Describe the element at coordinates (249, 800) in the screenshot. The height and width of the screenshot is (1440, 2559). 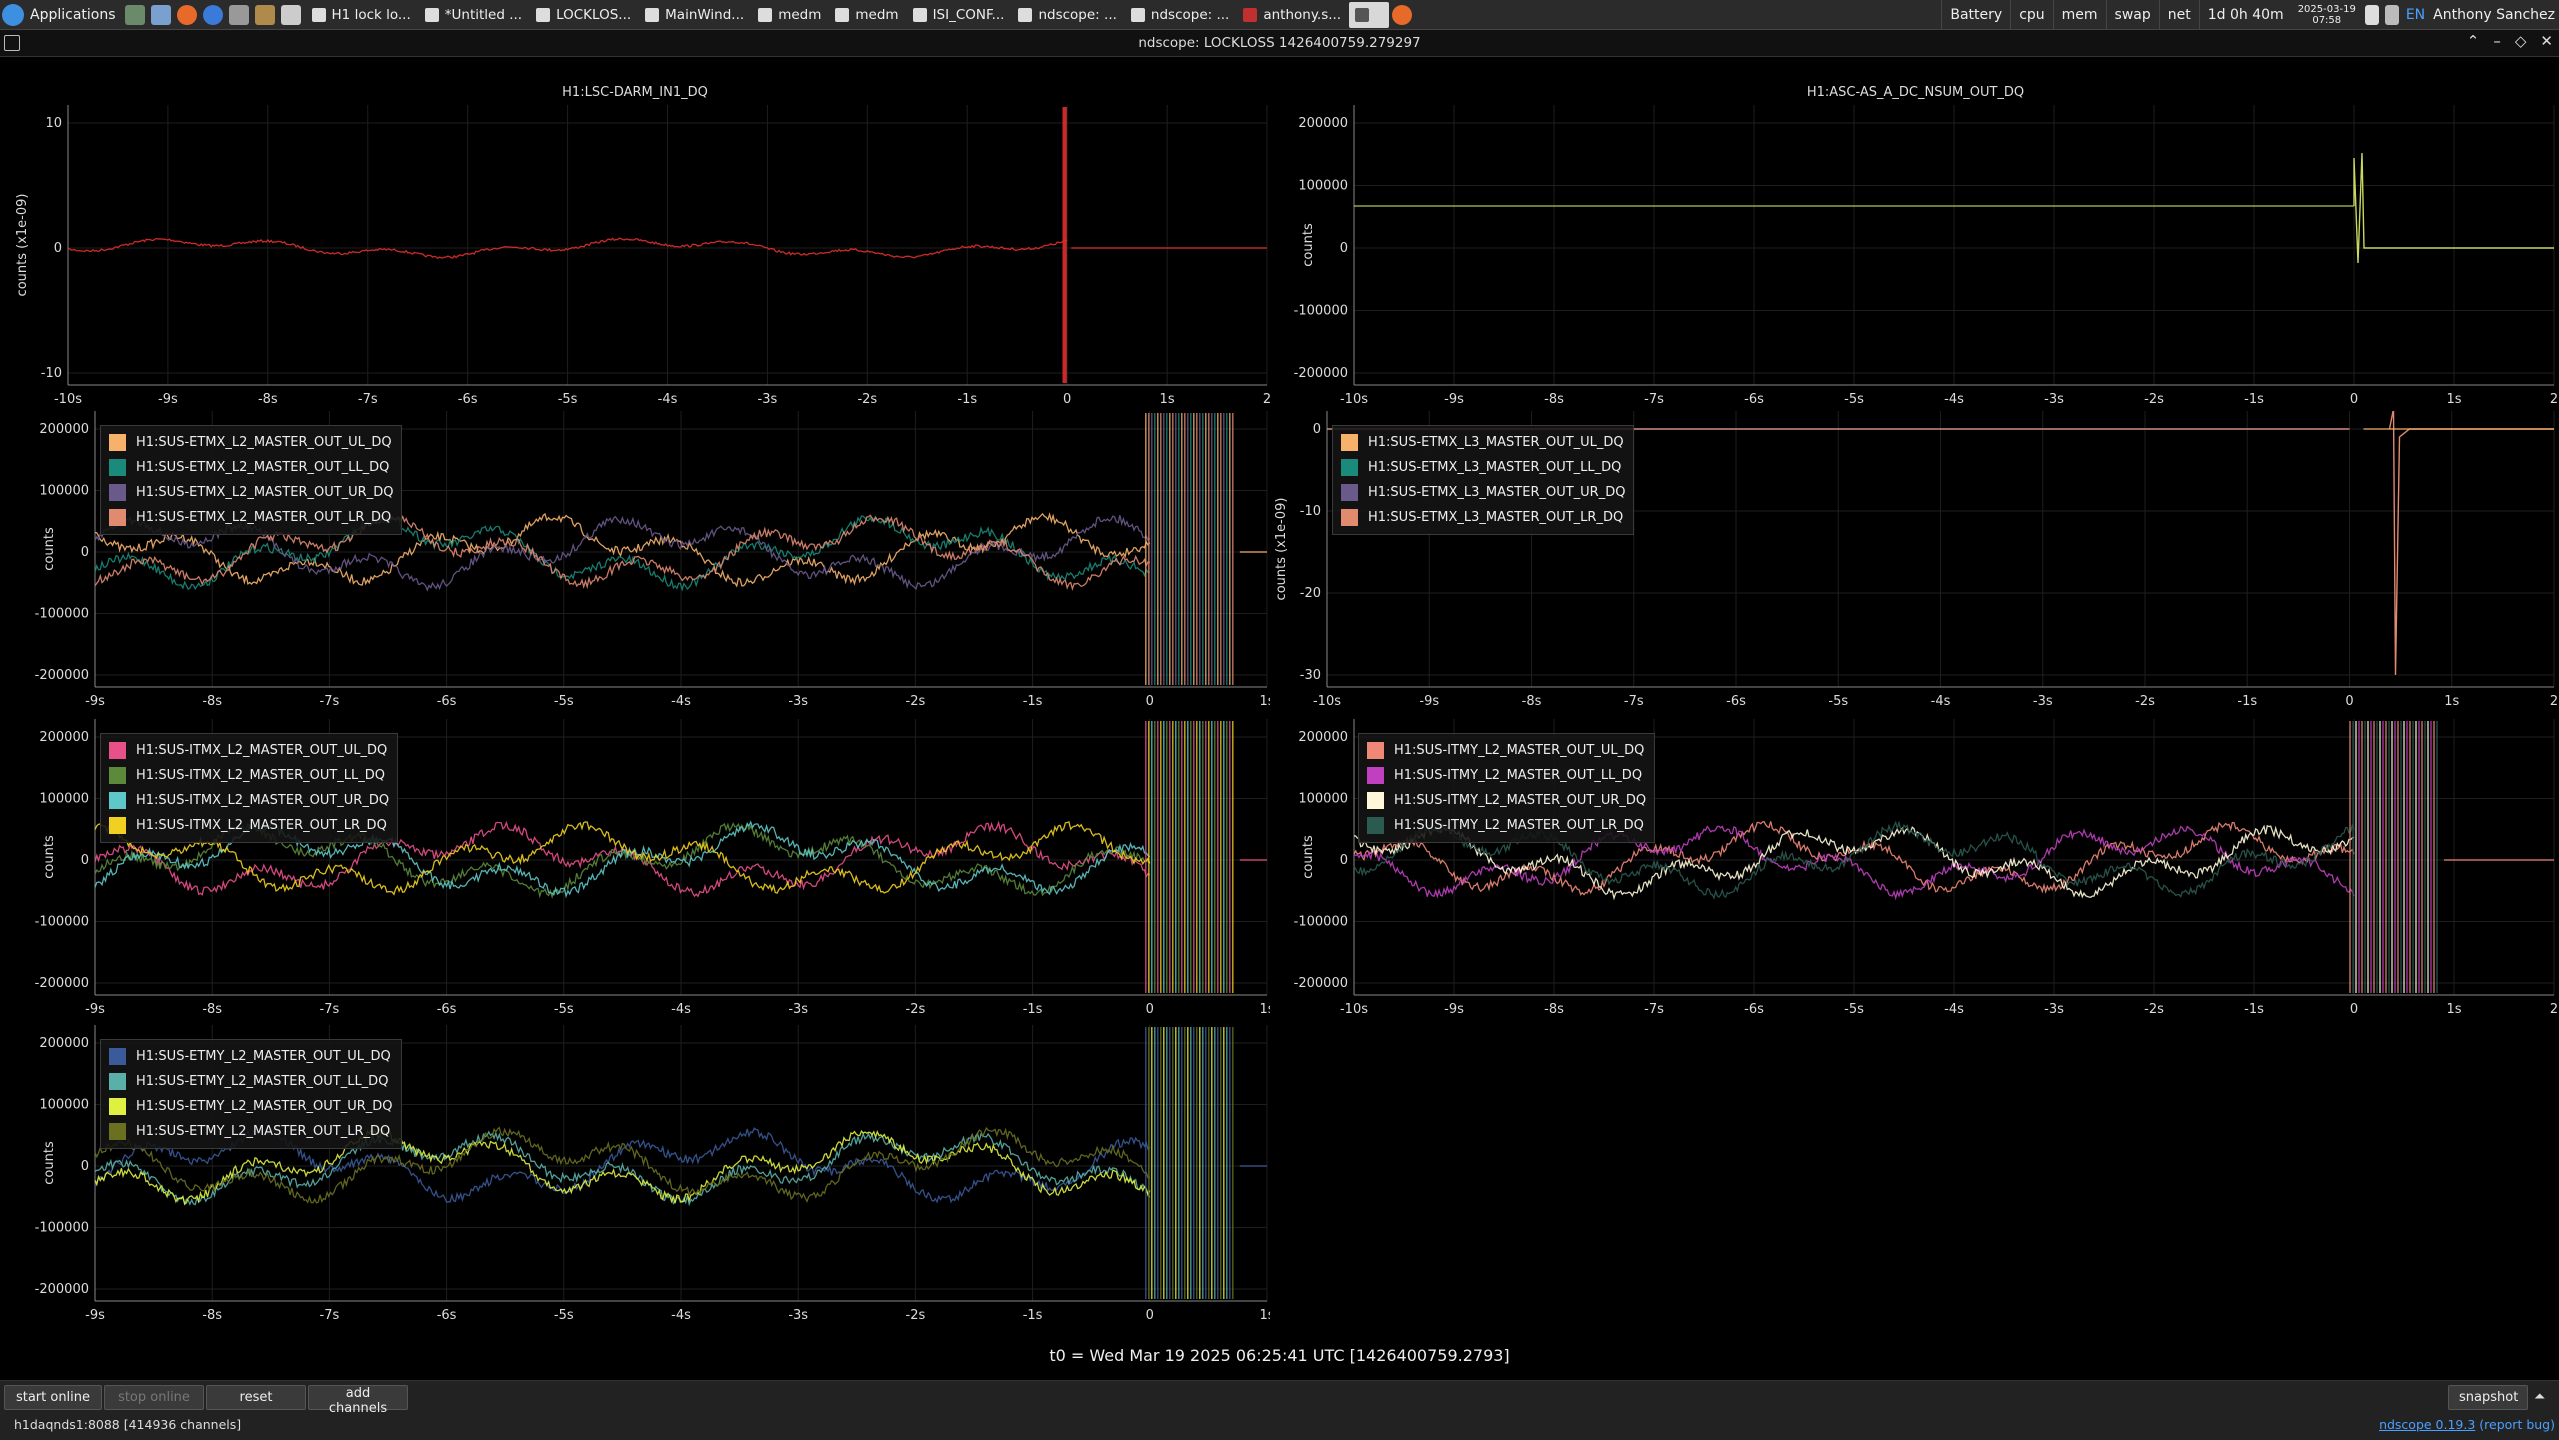
I see `legend-item: H1:SUS-ITMX_L2_MASTER_OUT_UR_DQ` at that location.